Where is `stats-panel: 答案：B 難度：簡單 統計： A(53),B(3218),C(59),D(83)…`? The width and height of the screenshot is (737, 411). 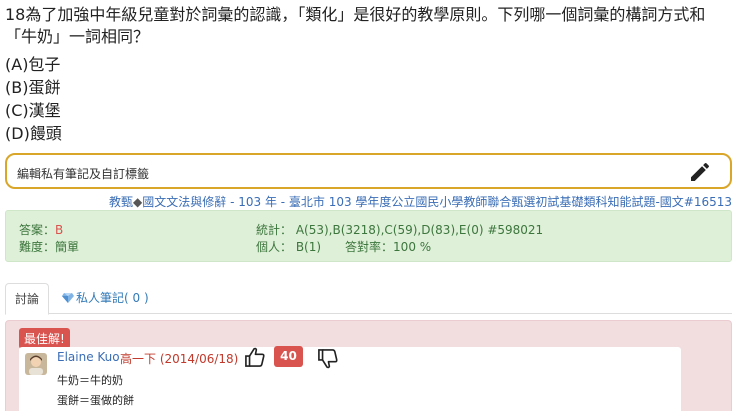 stats-panel: 答案：B 難度：簡單 統計： A(53),B(3218),C(59),D(83)… is located at coordinates (368, 236).